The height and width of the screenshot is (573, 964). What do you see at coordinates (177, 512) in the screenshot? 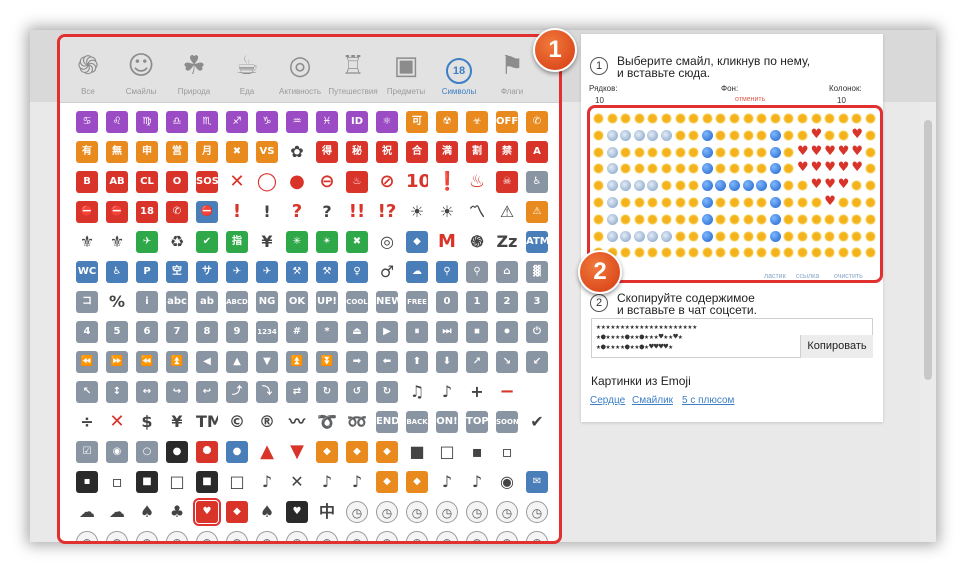
I see `emoji-cell: ♣` at bounding box center [177, 512].